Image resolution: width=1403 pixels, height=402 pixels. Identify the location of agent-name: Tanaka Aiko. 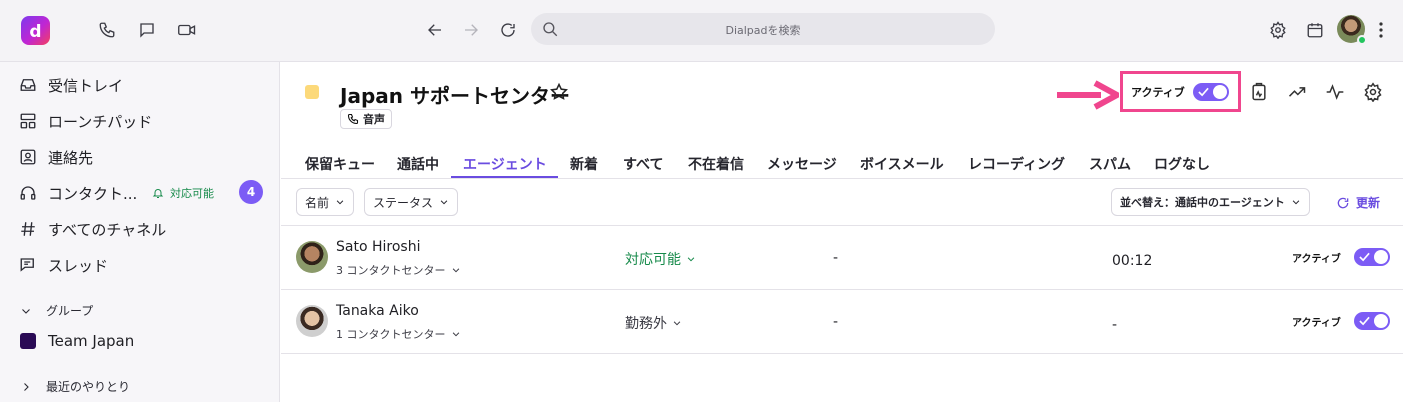
(377, 311).